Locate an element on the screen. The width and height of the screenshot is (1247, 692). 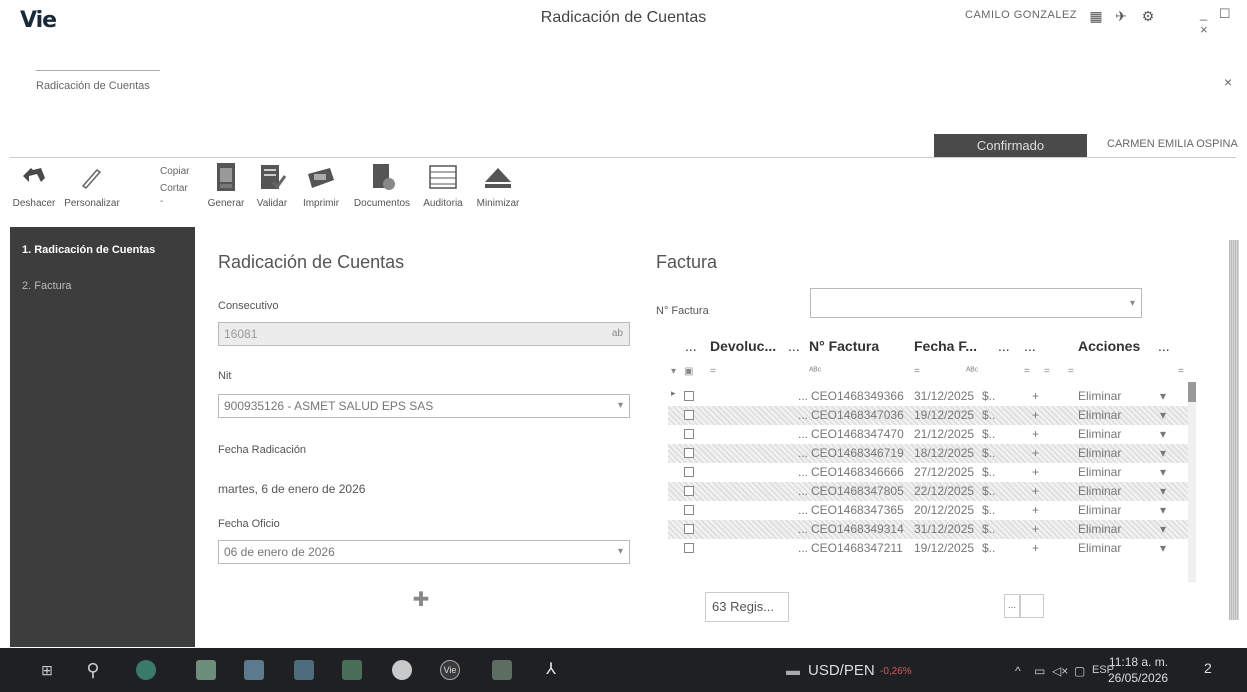
consecutivo-field: 16081 ab is located at coordinates (424, 334).